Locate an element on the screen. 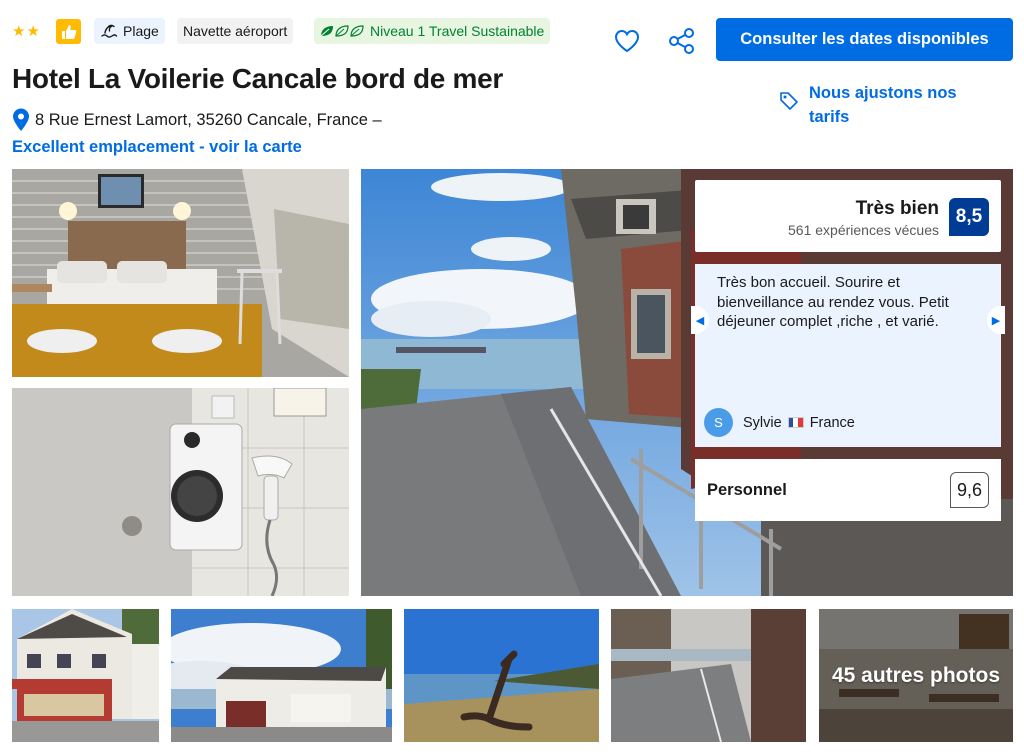 This screenshot has width=1024, height=754. reviewer: S Sylvie France is located at coordinates (779, 422).